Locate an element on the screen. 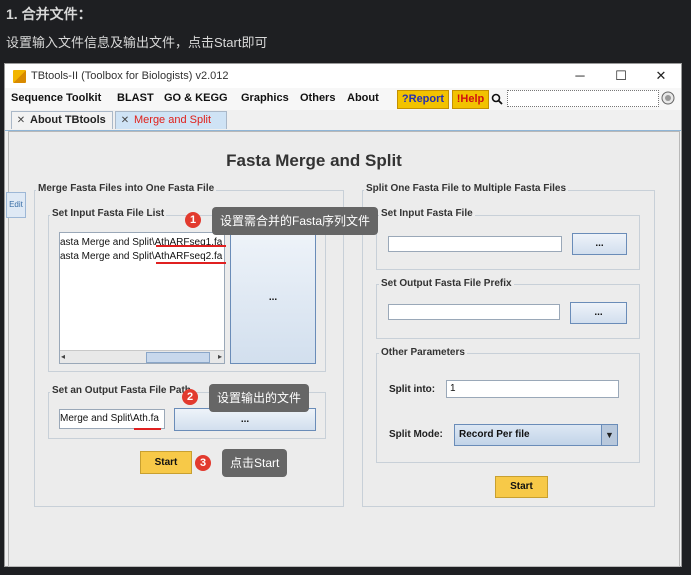 This screenshot has height=575, width=691. split-mode-label: Split Mode: is located at coordinates (416, 434).